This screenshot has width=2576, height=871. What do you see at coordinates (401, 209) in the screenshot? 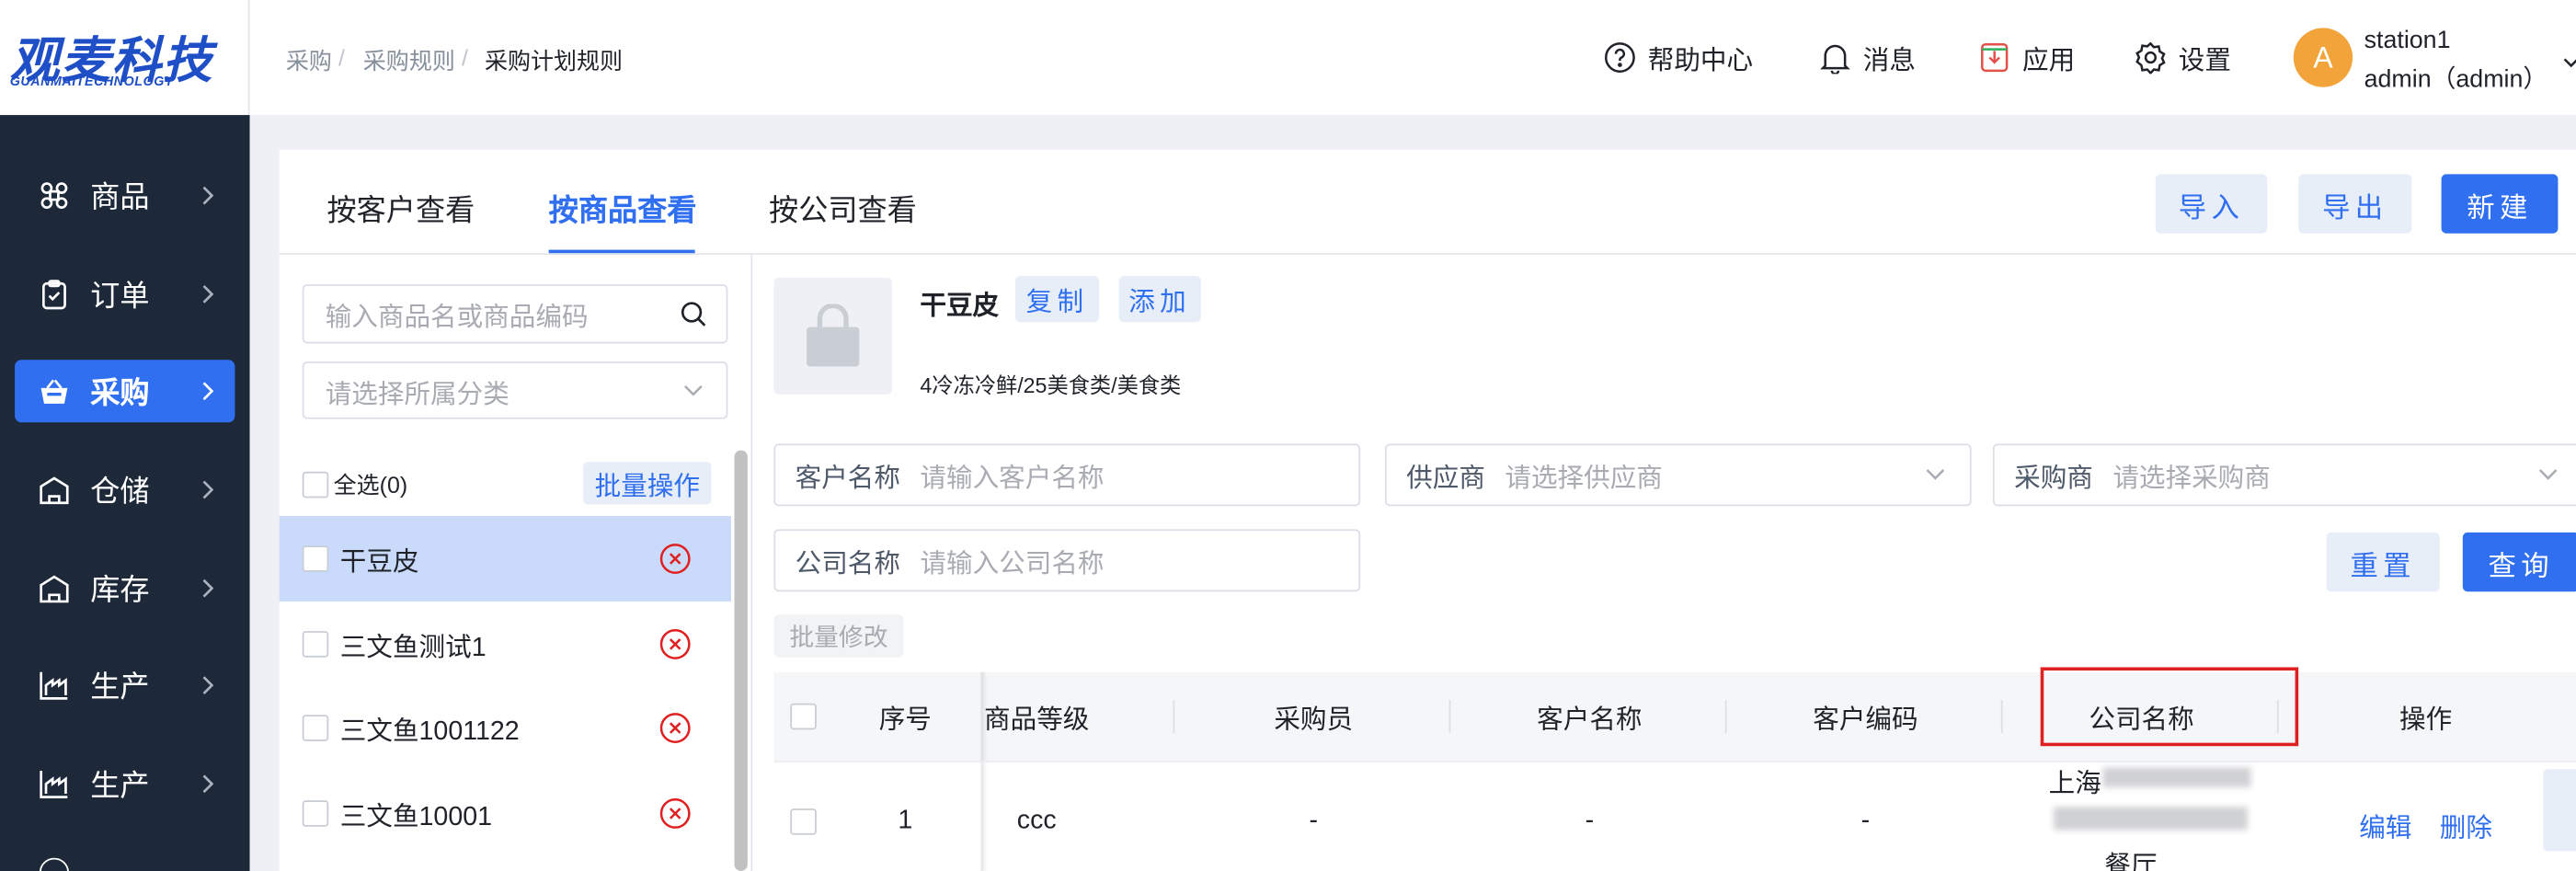
I see `tab-by-customer: 按客户查看` at bounding box center [401, 209].